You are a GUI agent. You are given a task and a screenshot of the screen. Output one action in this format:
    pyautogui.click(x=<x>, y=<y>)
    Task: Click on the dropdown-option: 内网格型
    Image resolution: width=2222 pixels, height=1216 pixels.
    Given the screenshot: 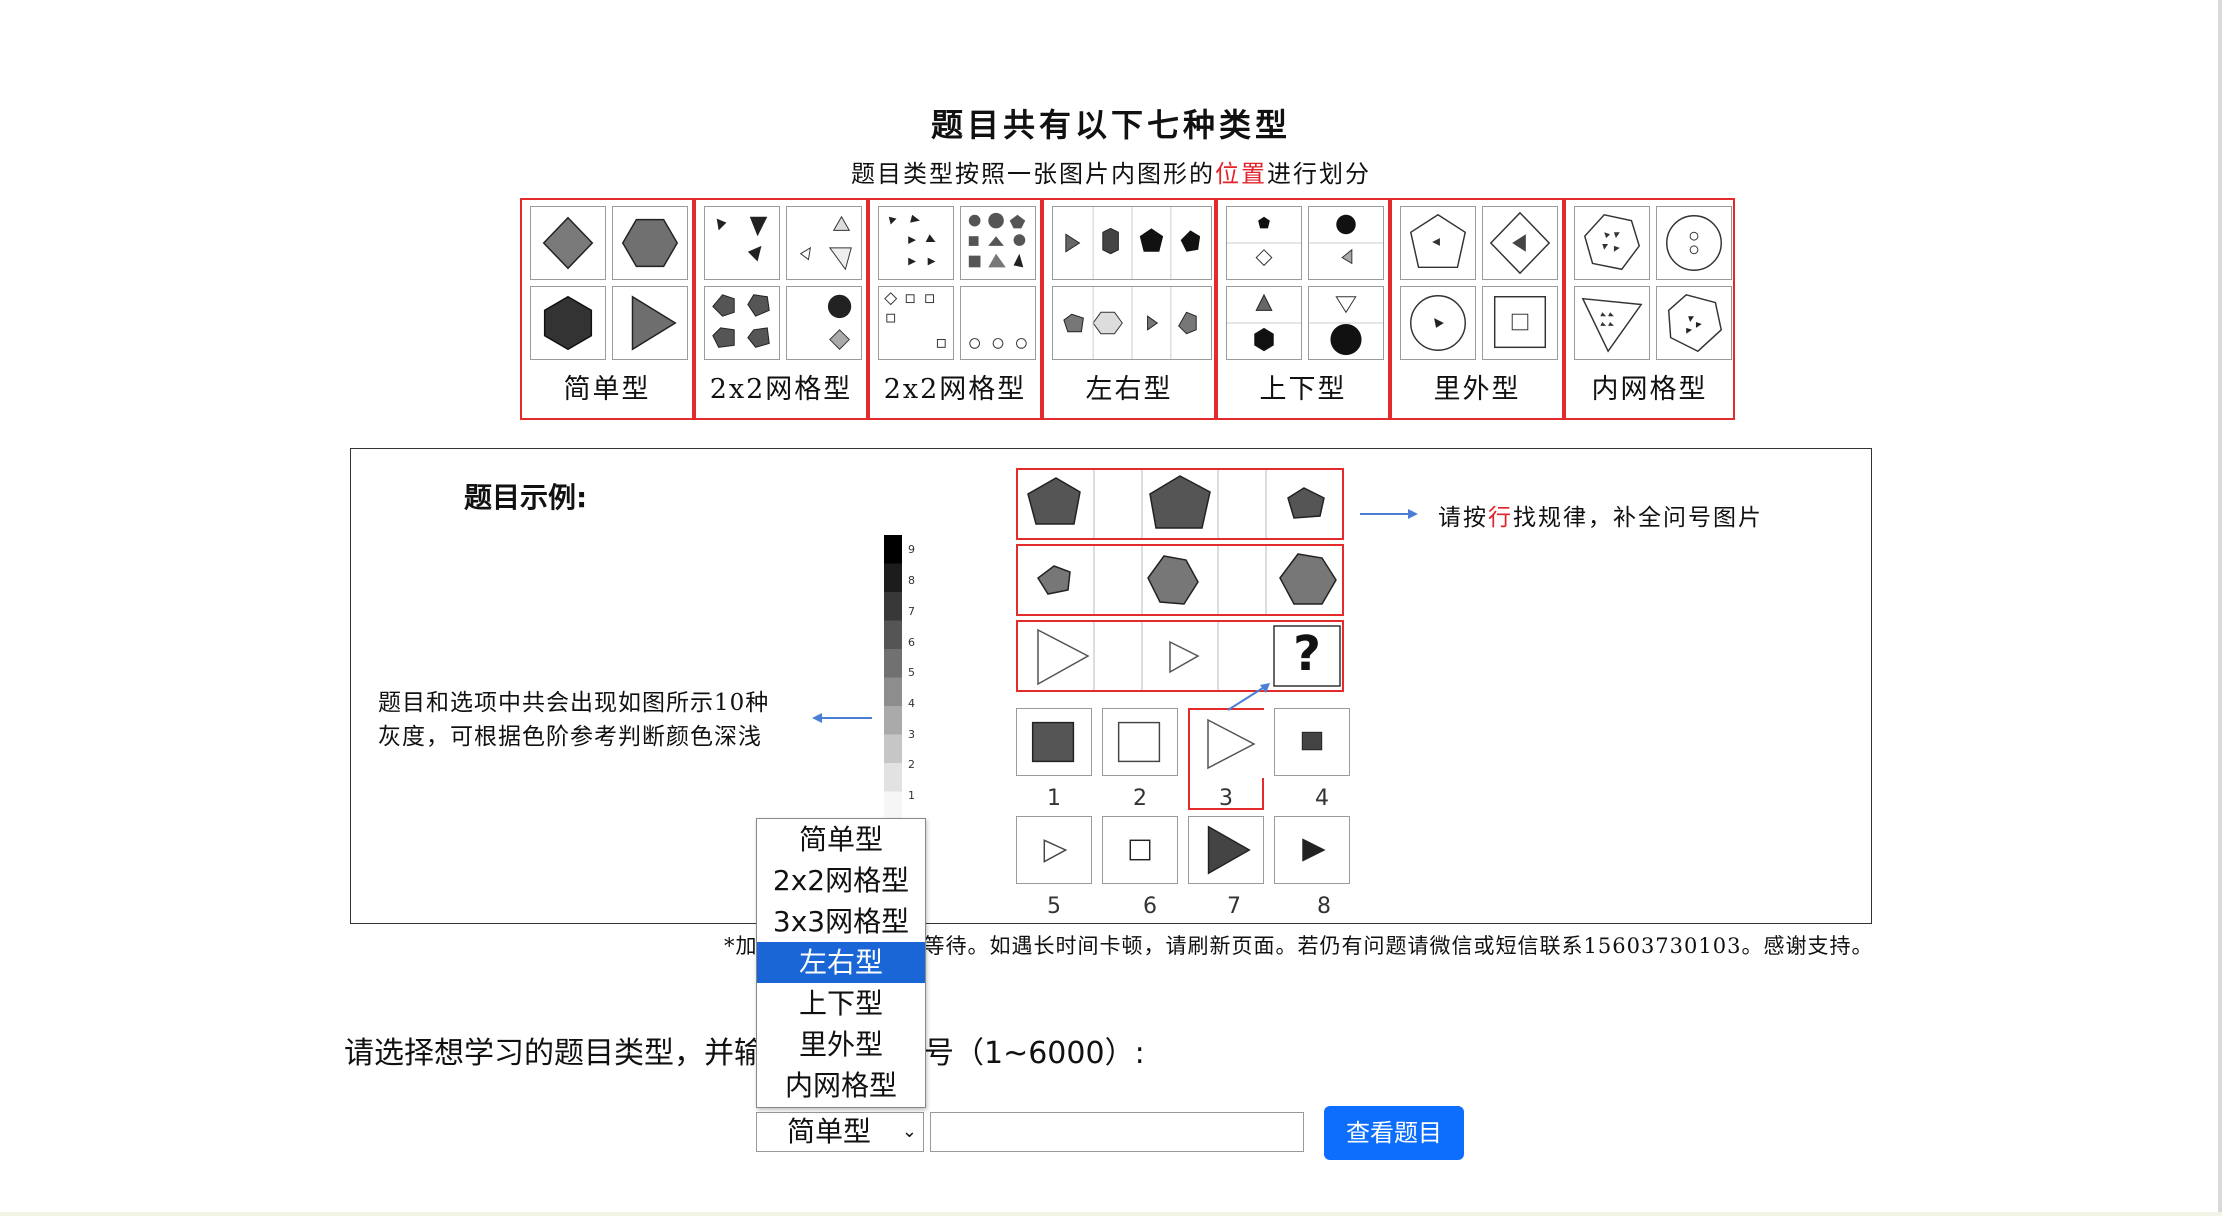 What is the action you would take?
    pyautogui.click(x=841, y=1085)
    